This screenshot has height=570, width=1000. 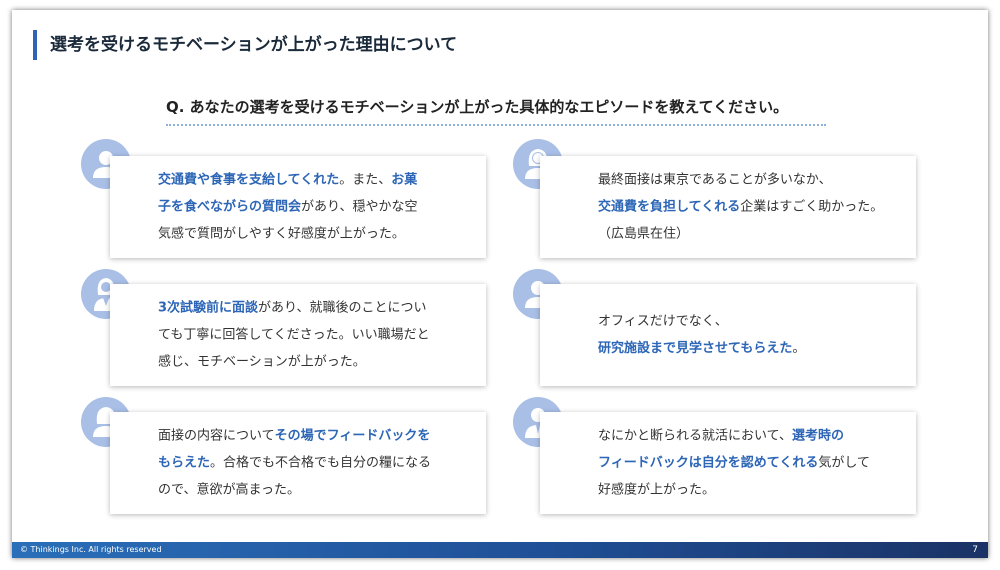 What do you see at coordinates (721, 436) in the screenshot?
I see `episode-line: なにかと断られる就活において、選考時の` at bounding box center [721, 436].